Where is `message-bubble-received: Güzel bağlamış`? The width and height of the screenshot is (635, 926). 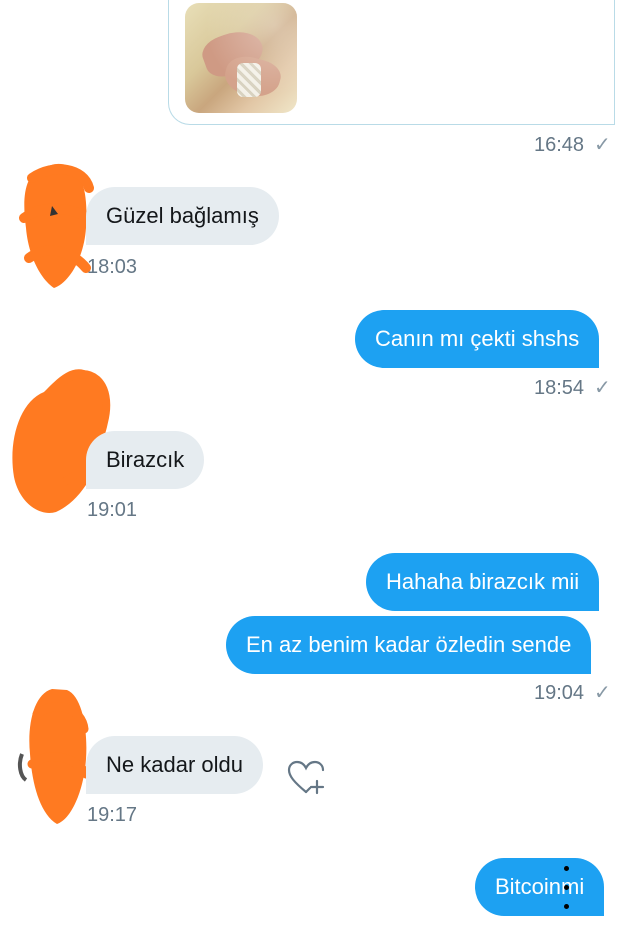
message-bubble-received: Güzel bağlamış is located at coordinates (182, 216).